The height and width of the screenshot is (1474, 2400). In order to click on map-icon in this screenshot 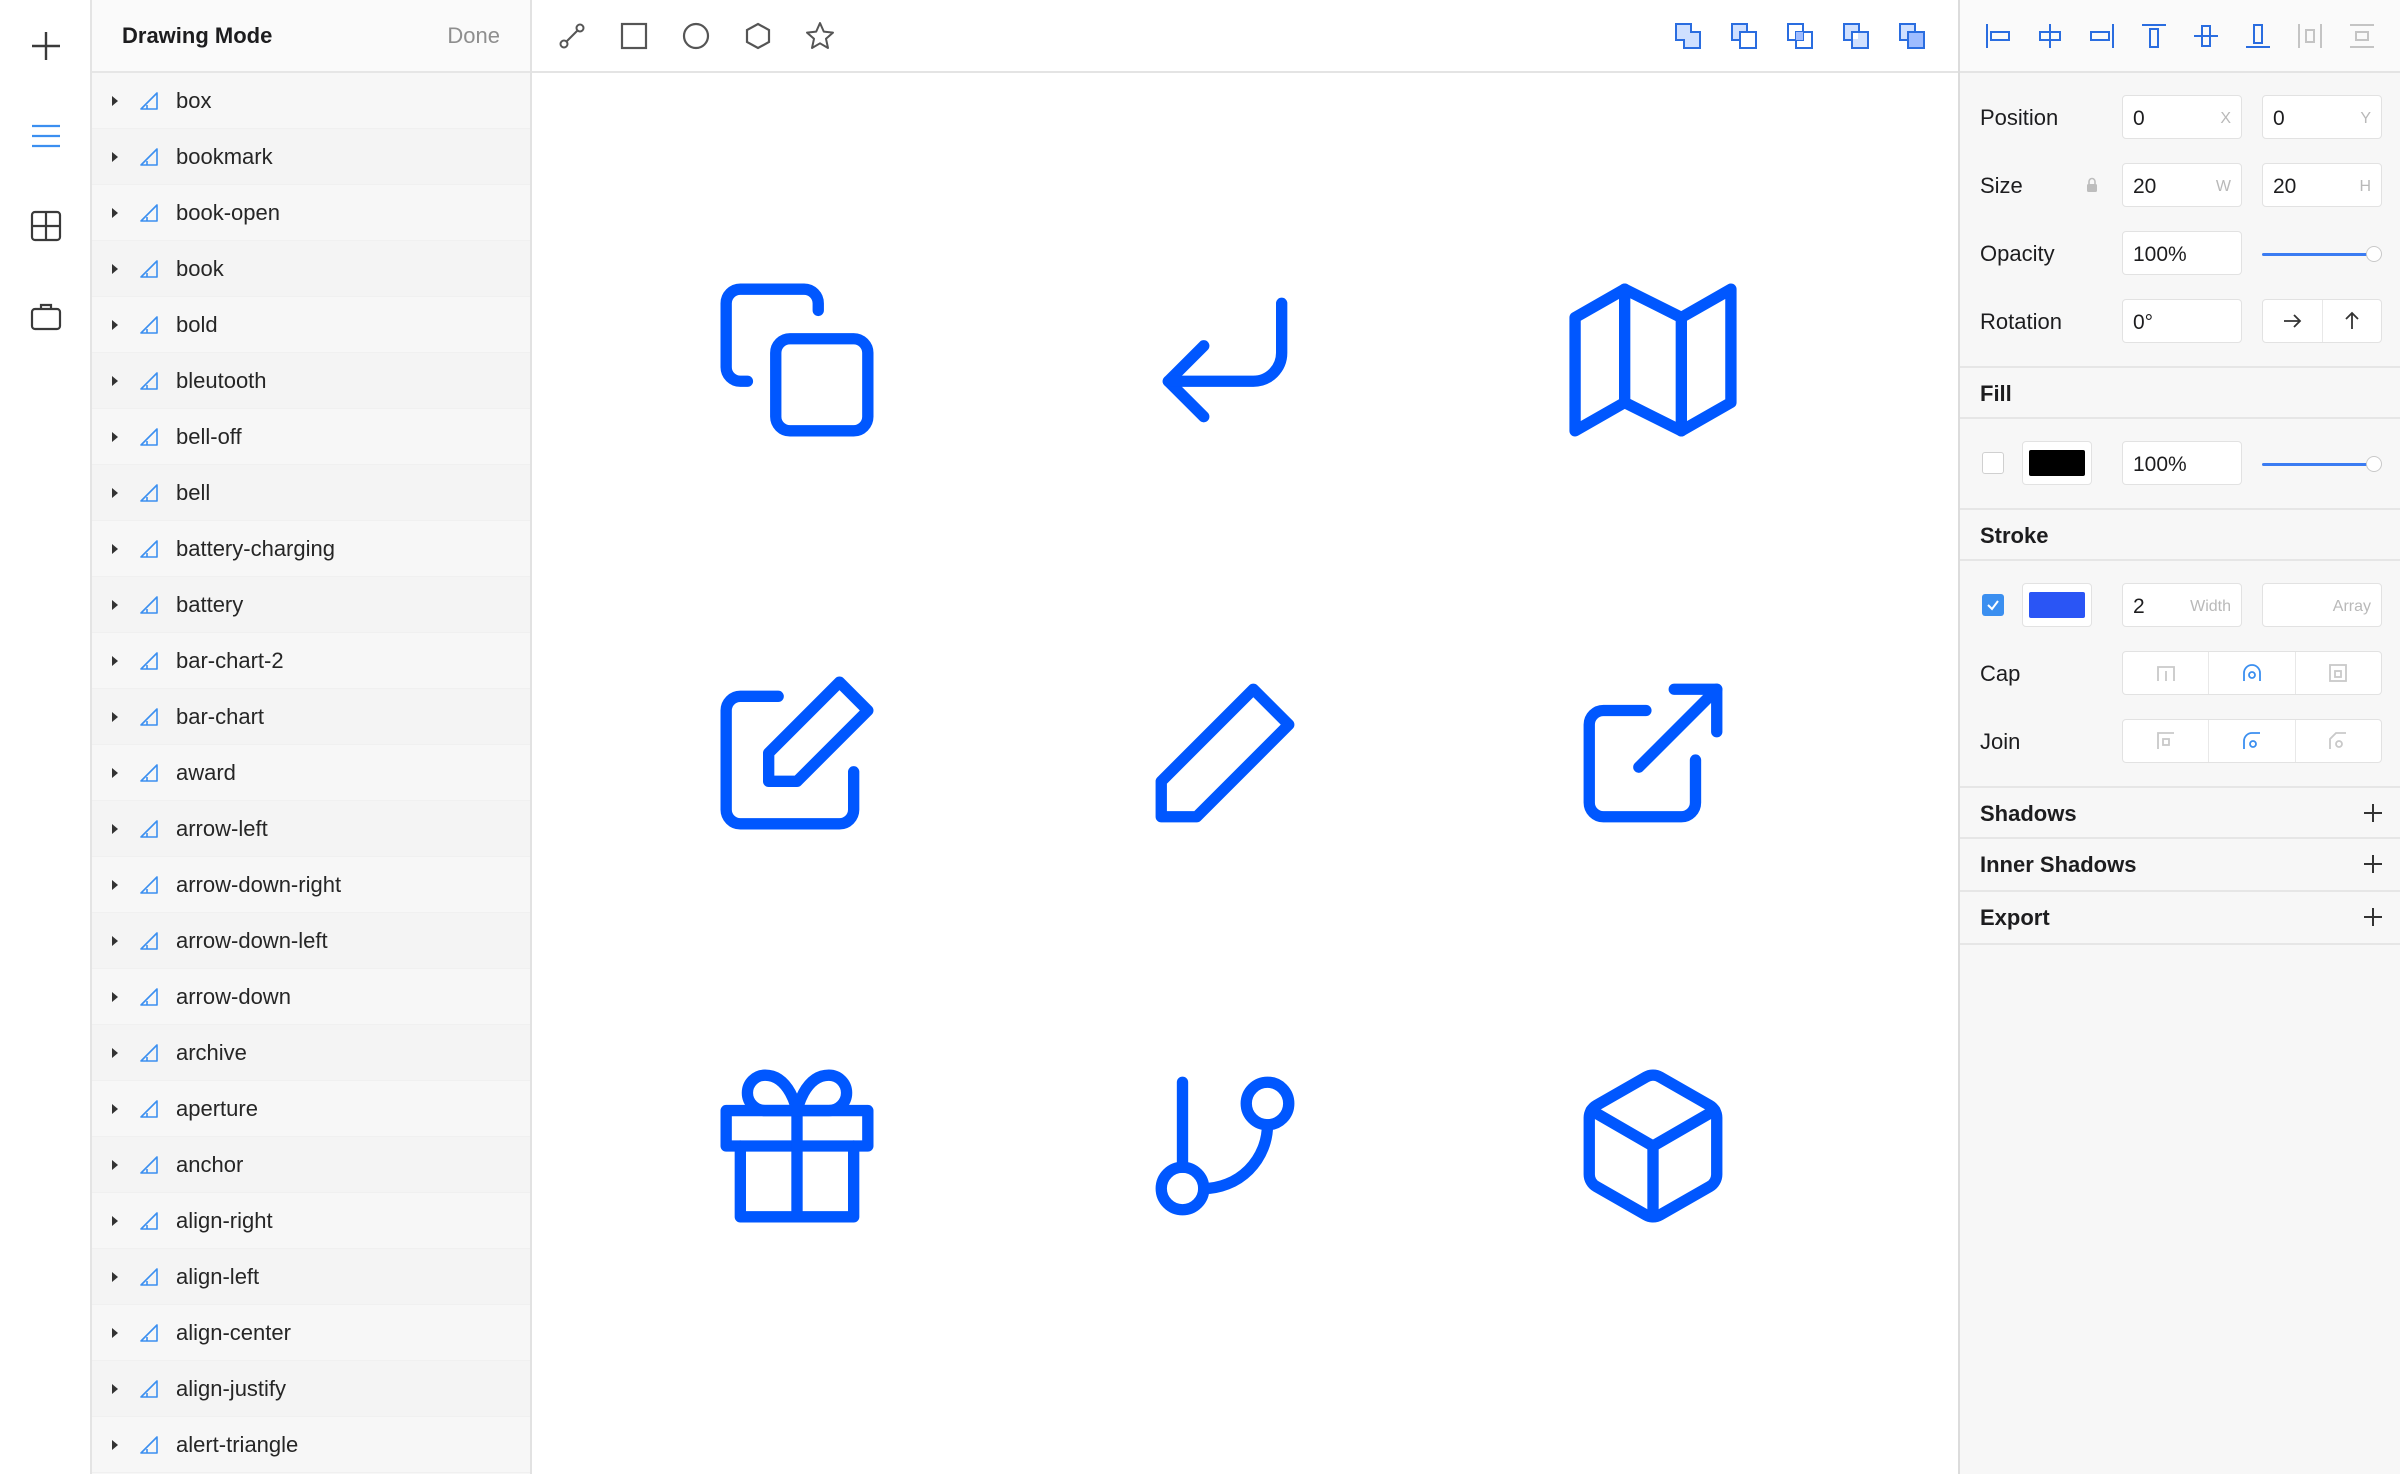, I will do `click(1653, 360)`.